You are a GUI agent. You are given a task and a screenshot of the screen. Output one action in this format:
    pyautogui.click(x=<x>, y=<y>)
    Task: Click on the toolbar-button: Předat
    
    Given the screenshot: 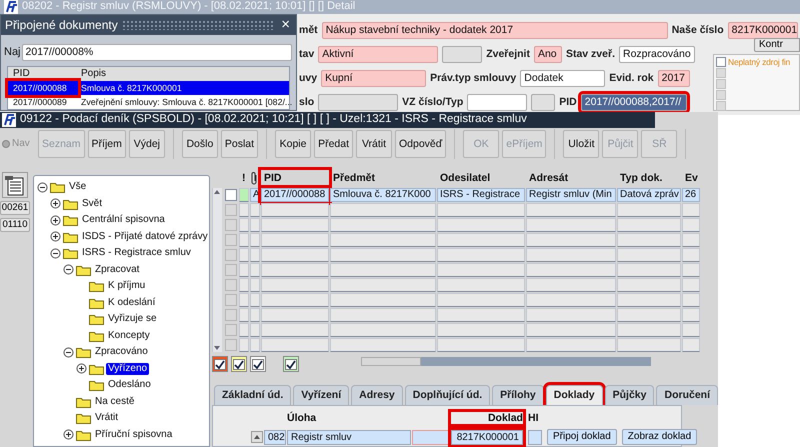 What is the action you would take?
    pyautogui.click(x=333, y=144)
    